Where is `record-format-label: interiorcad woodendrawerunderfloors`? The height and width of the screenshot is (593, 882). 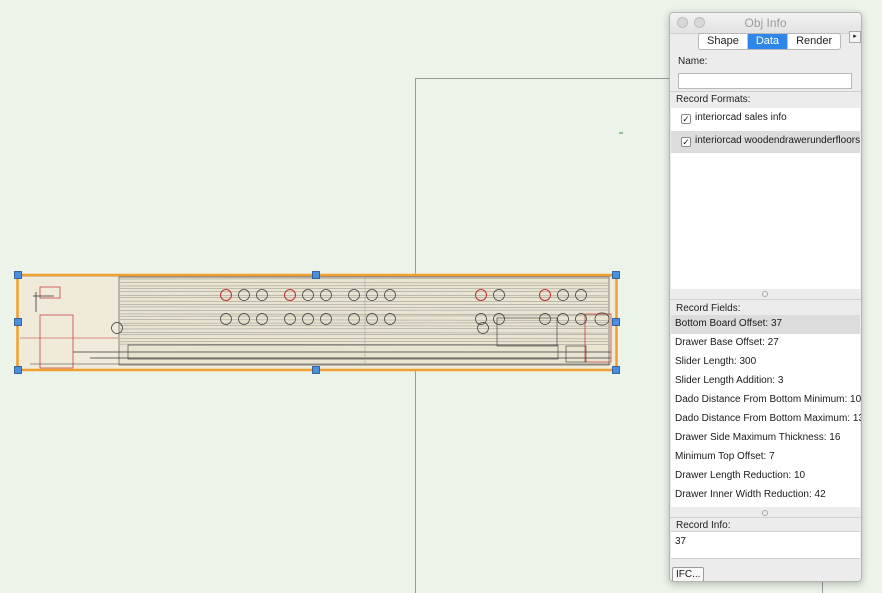 record-format-label: interiorcad woodendrawerunderfloors is located at coordinates (778, 140).